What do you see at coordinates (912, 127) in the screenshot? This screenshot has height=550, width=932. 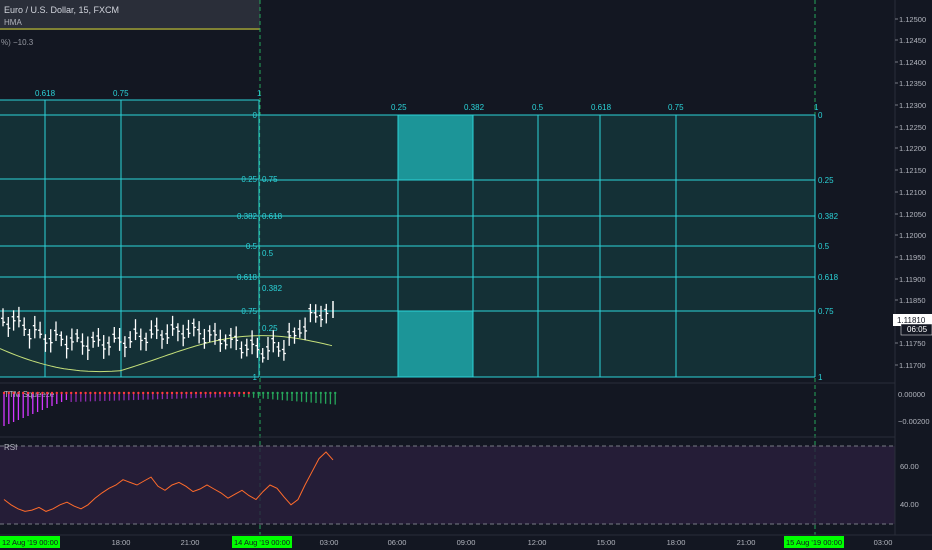 I see `price-label: 1.12250` at bounding box center [912, 127].